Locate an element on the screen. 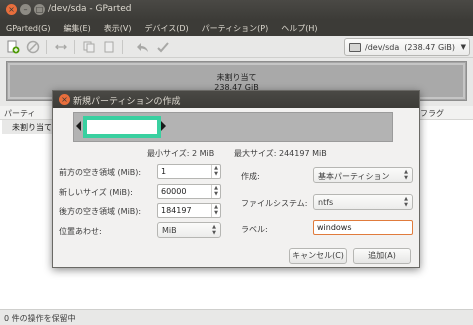 This screenshot has width=473, height=325. undo-icon is located at coordinates (143, 47).